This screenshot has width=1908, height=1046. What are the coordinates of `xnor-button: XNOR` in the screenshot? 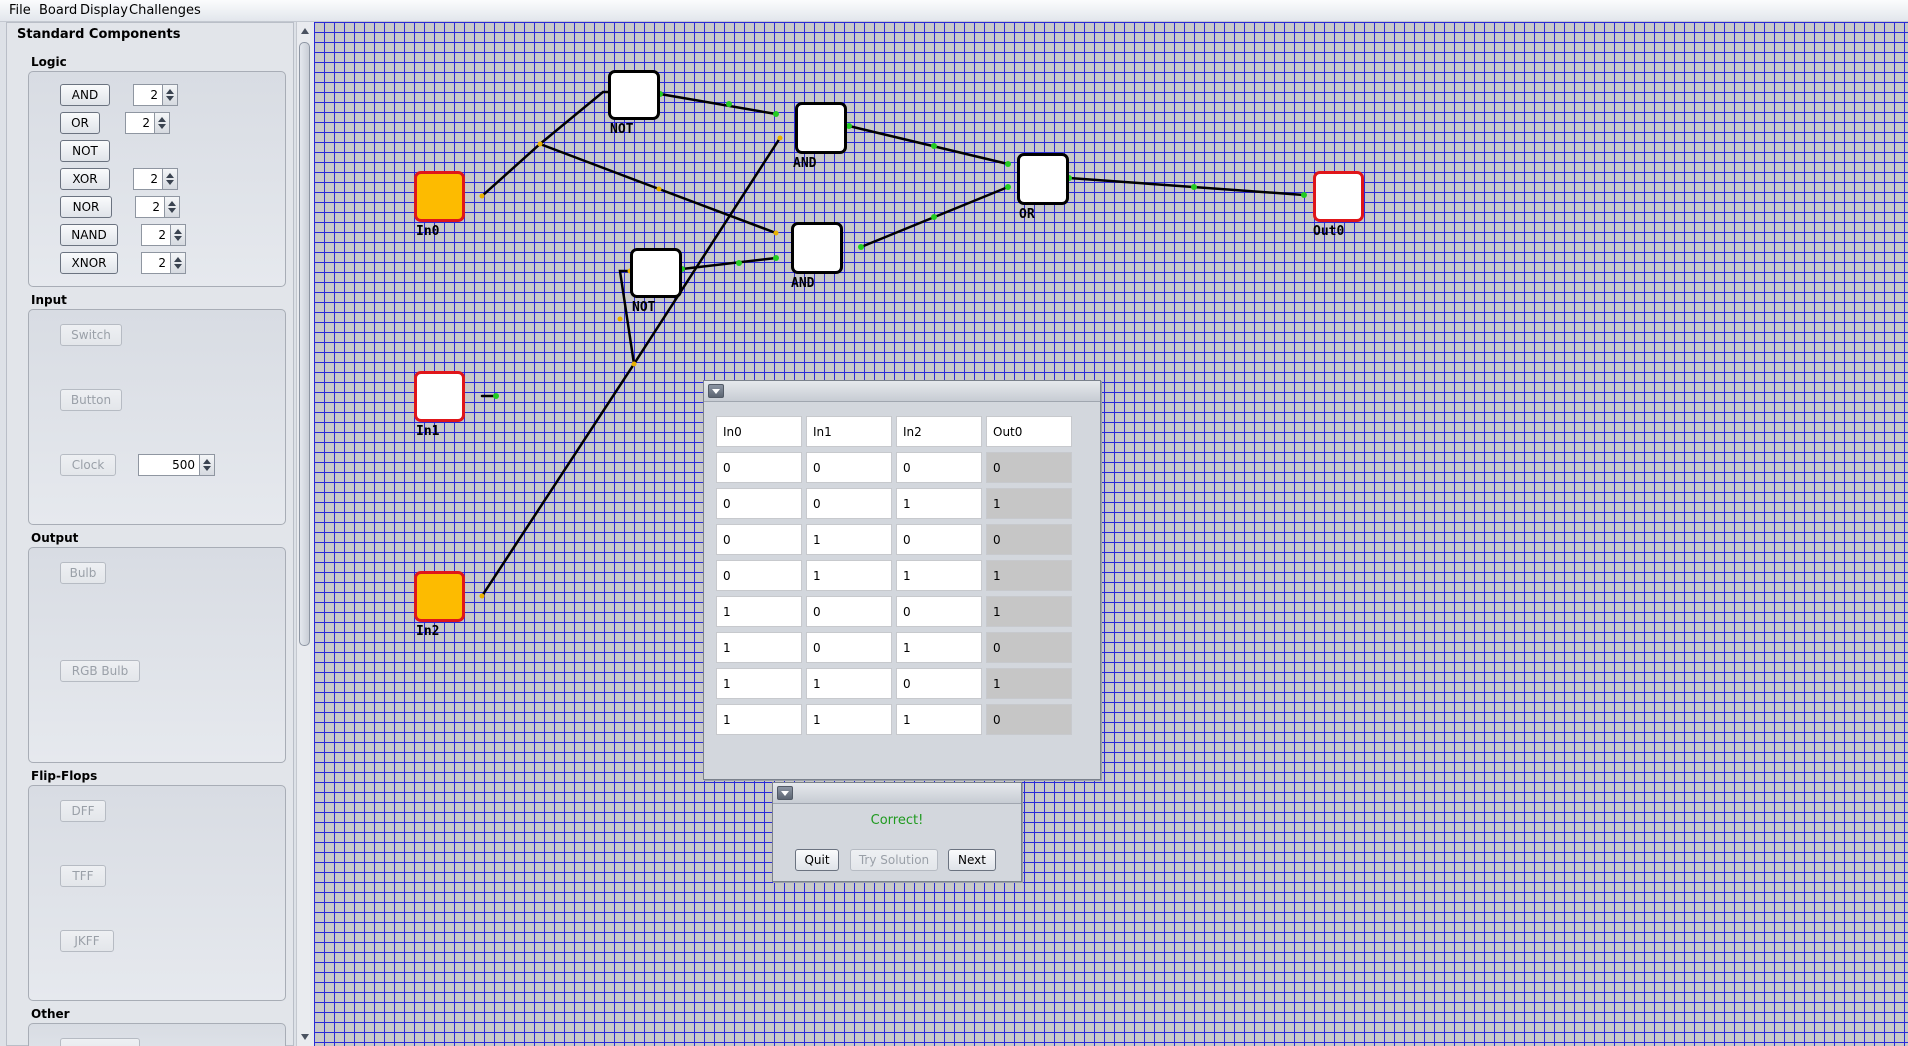 It's located at (89, 263).